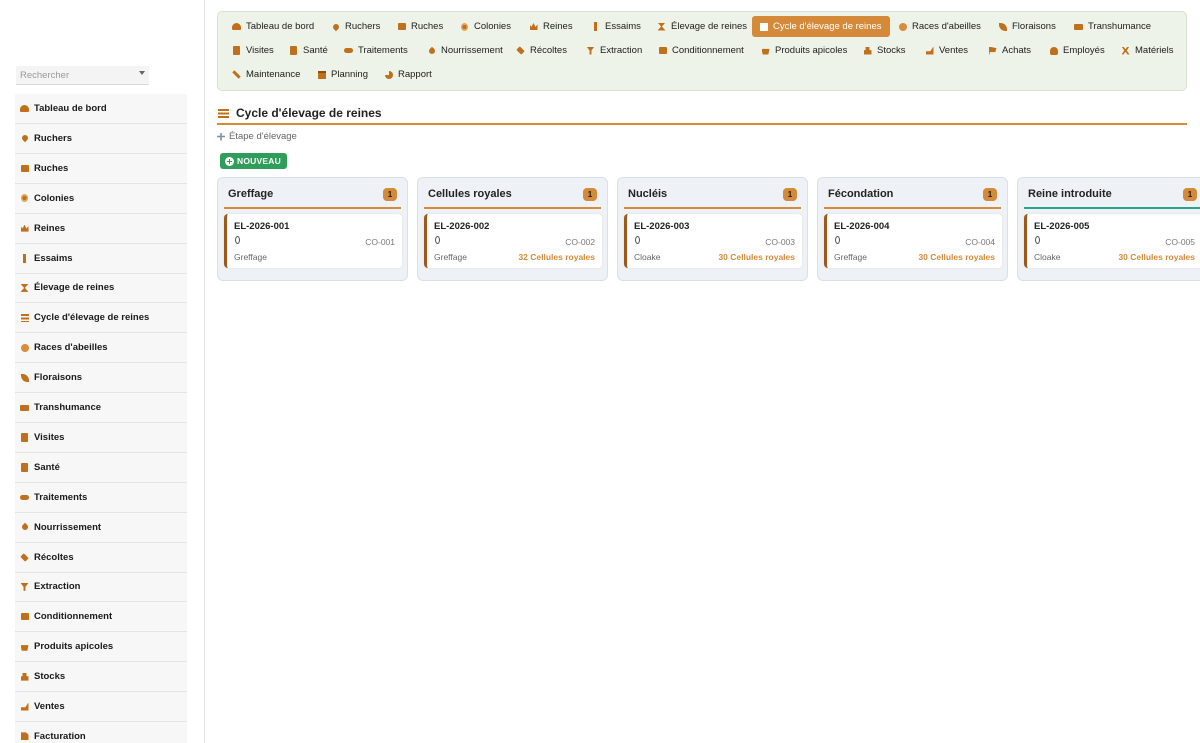 This screenshot has height=743, width=1200. I want to click on nav-item-essaims: Essaims, so click(616, 26).